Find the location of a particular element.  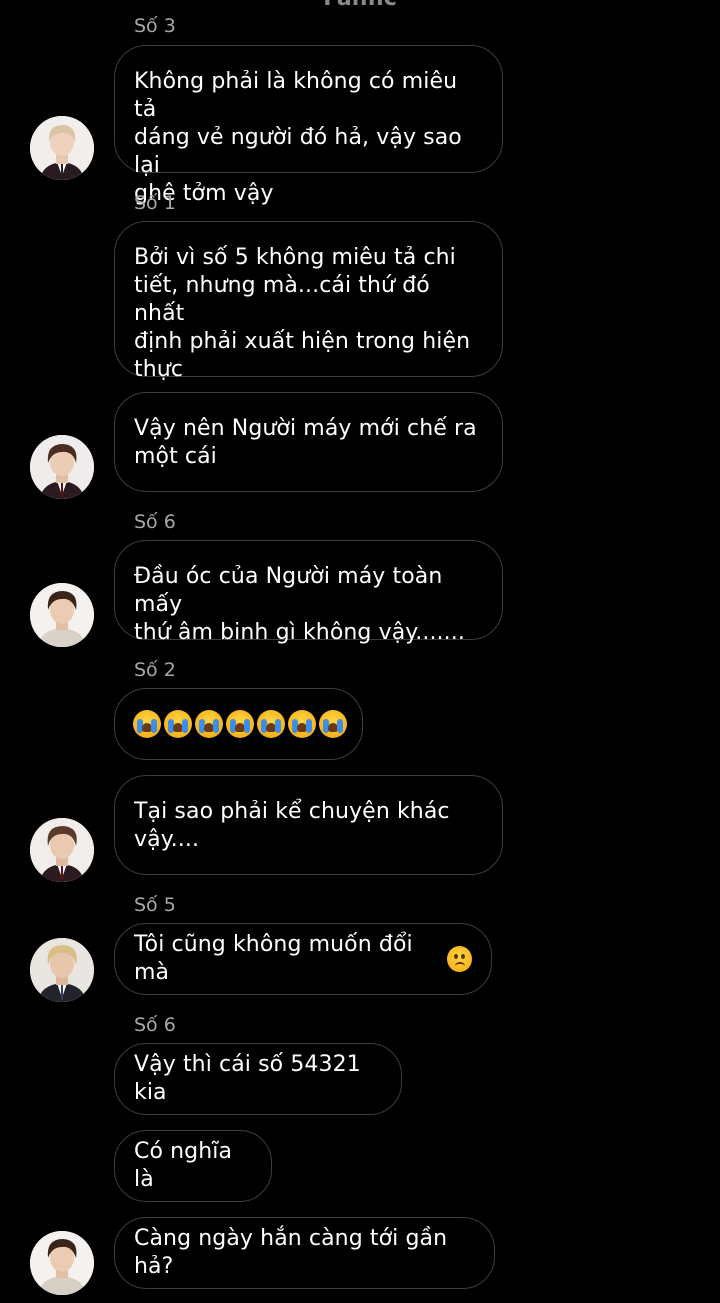

message-text: Tôi cũng không muốn đổi mà is located at coordinates (273, 958).